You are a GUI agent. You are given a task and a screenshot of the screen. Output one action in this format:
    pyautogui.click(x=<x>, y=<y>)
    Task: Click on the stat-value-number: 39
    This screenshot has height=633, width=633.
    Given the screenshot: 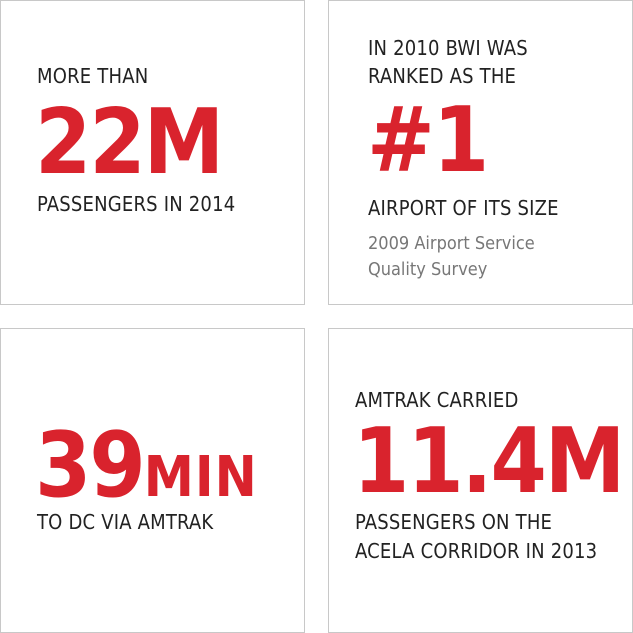 What is the action you would take?
    pyautogui.click(x=90, y=465)
    